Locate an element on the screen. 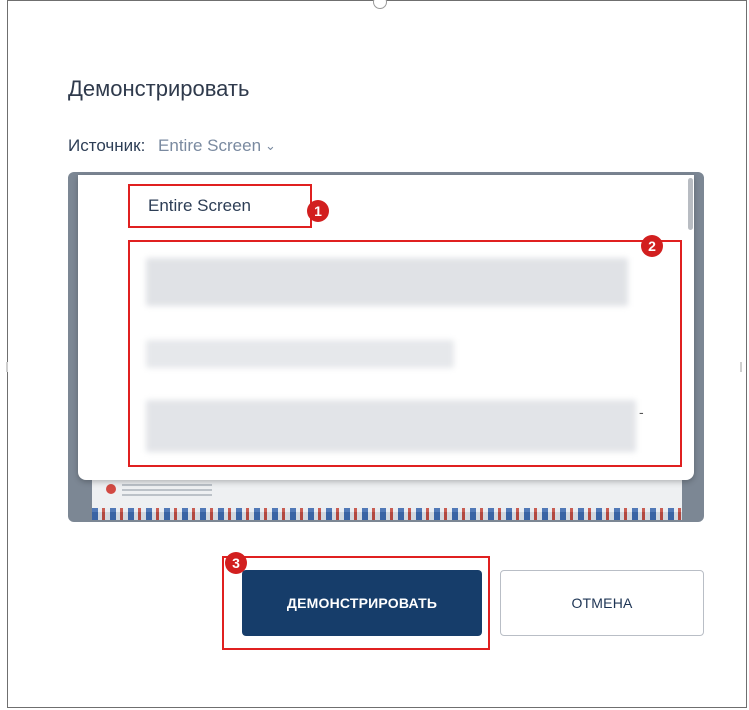 The height and width of the screenshot is (710, 749). source-select: Entire Screen ⌄ is located at coordinates (217, 145).